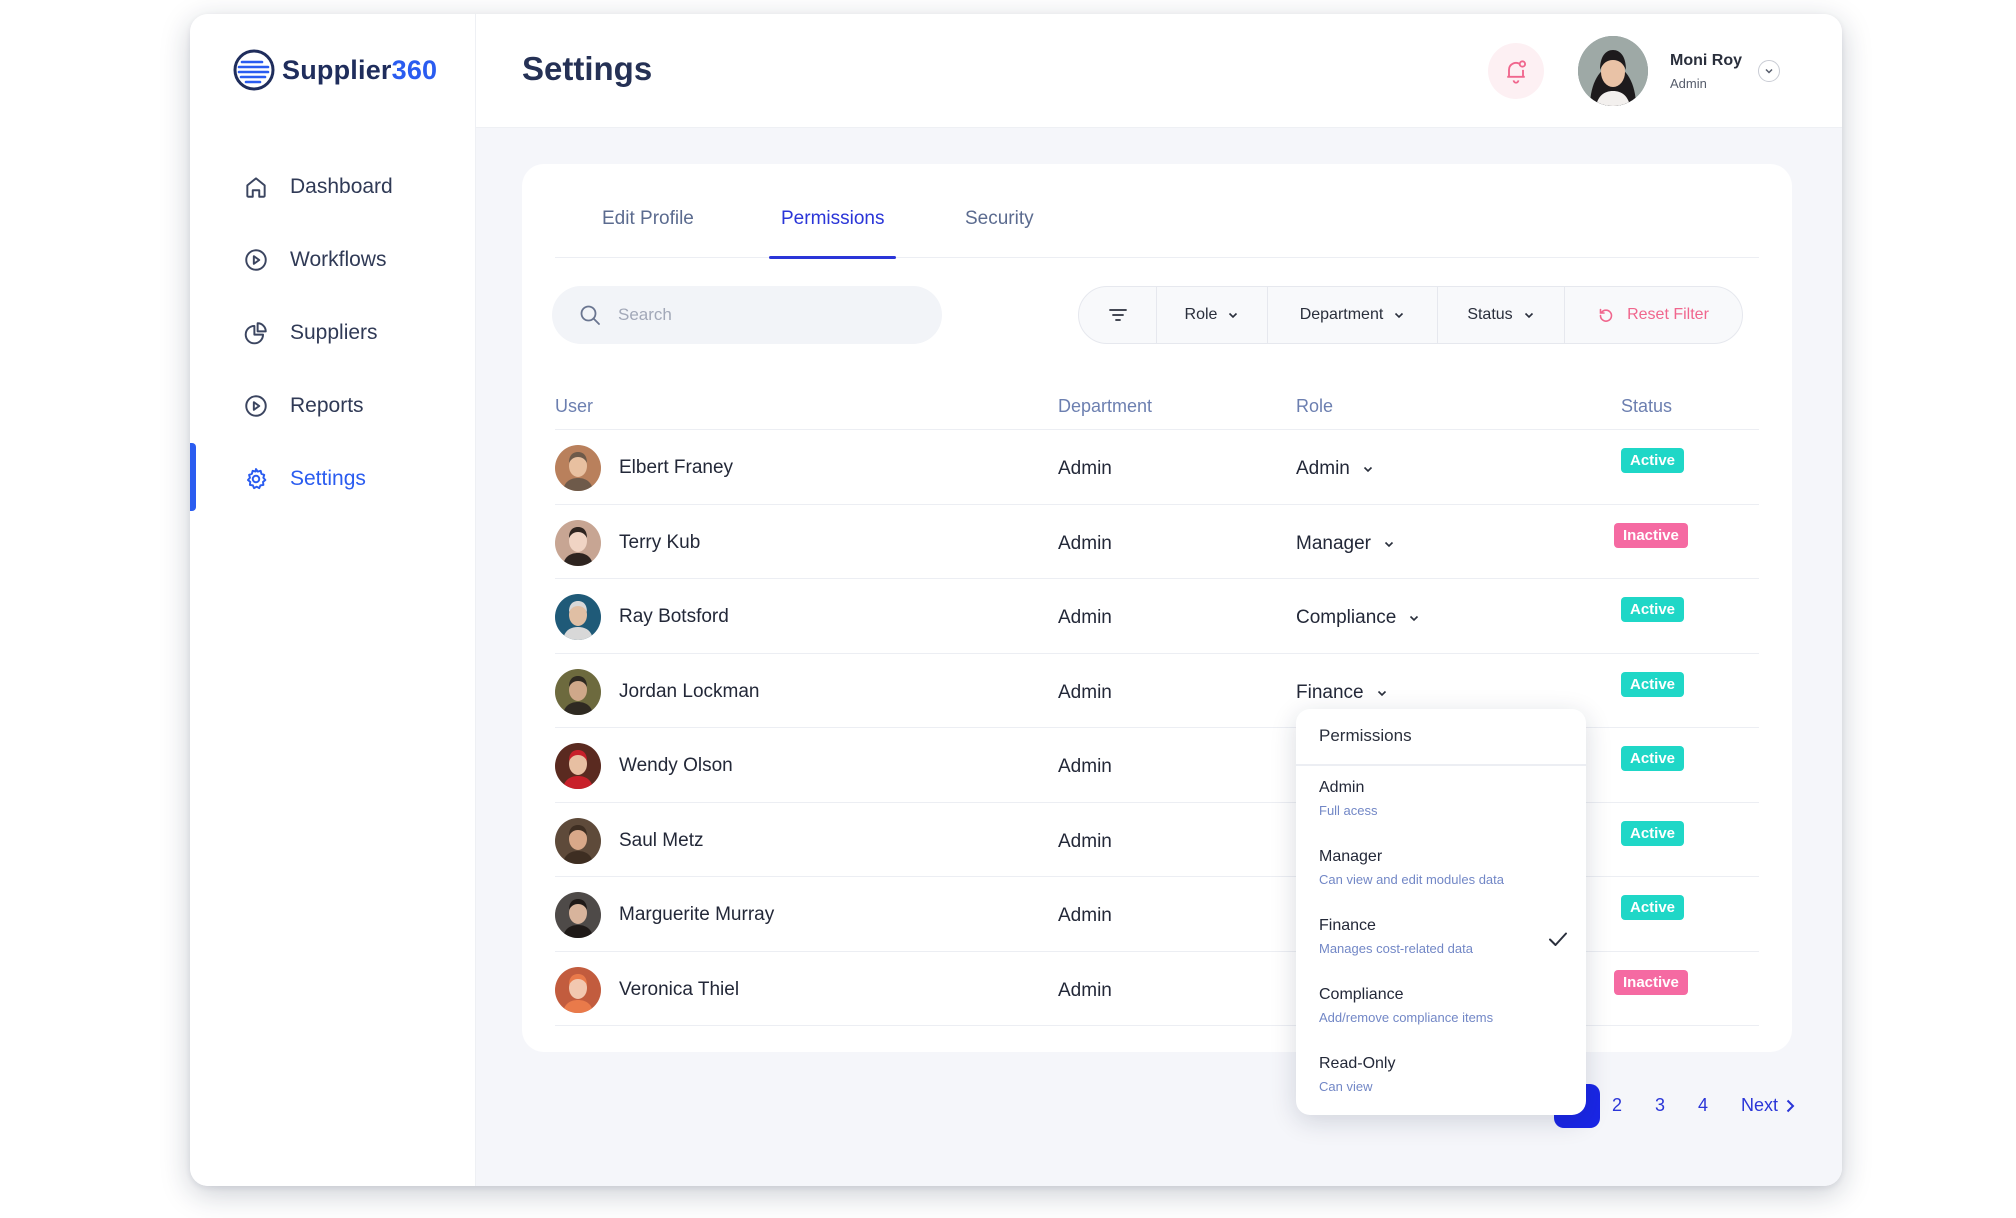  Describe the element at coordinates (645, 314) in the screenshot. I see `search-placeholder: Search` at that location.